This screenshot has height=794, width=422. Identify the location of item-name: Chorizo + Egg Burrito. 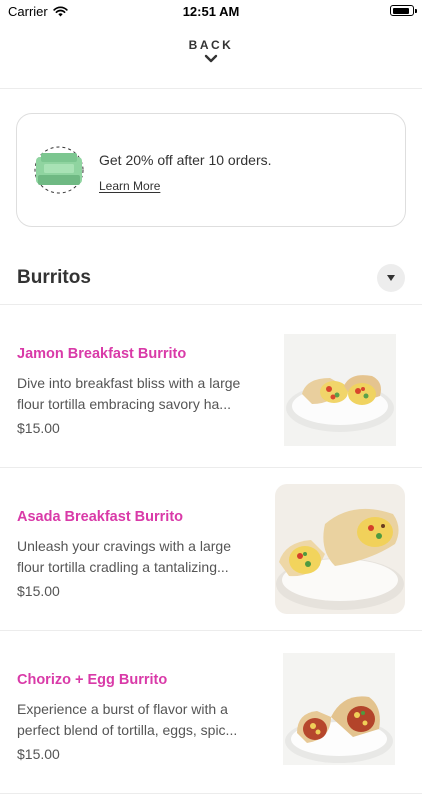
(92, 680).